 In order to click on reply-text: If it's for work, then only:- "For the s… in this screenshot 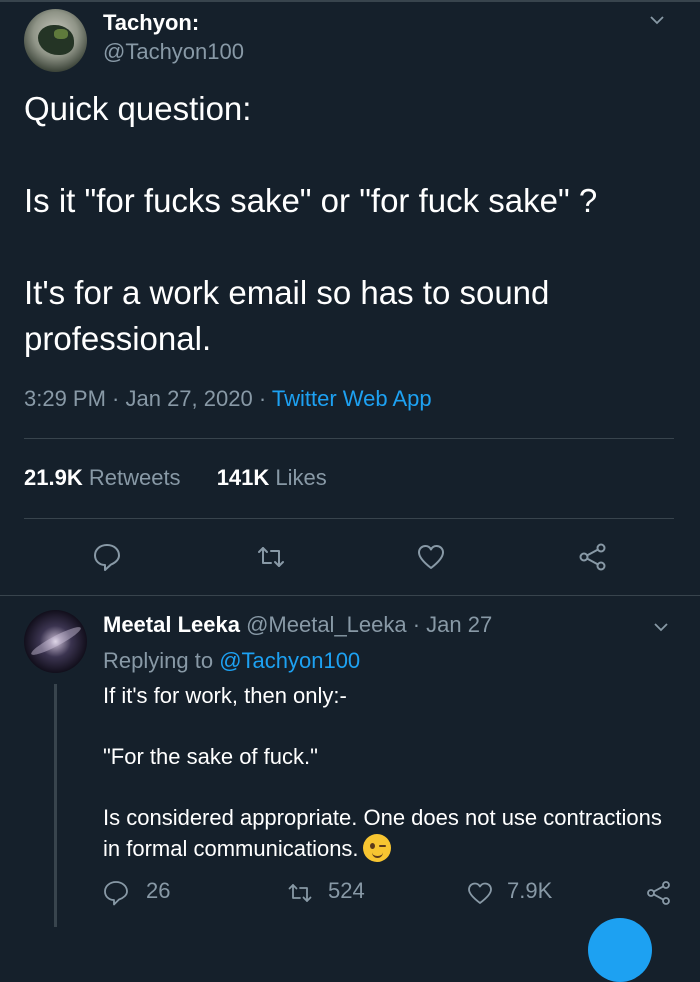, I will do `click(383, 772)`.